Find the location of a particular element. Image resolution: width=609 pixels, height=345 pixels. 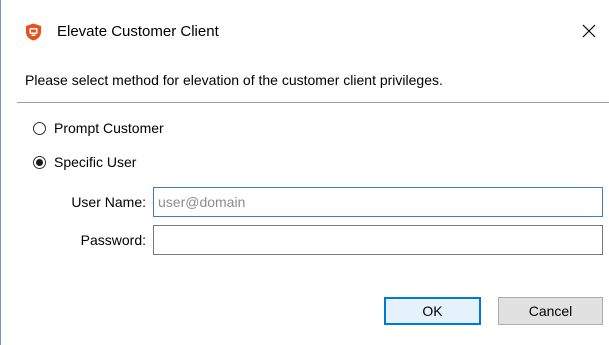

close-icon is located at coordinates (589, 32).